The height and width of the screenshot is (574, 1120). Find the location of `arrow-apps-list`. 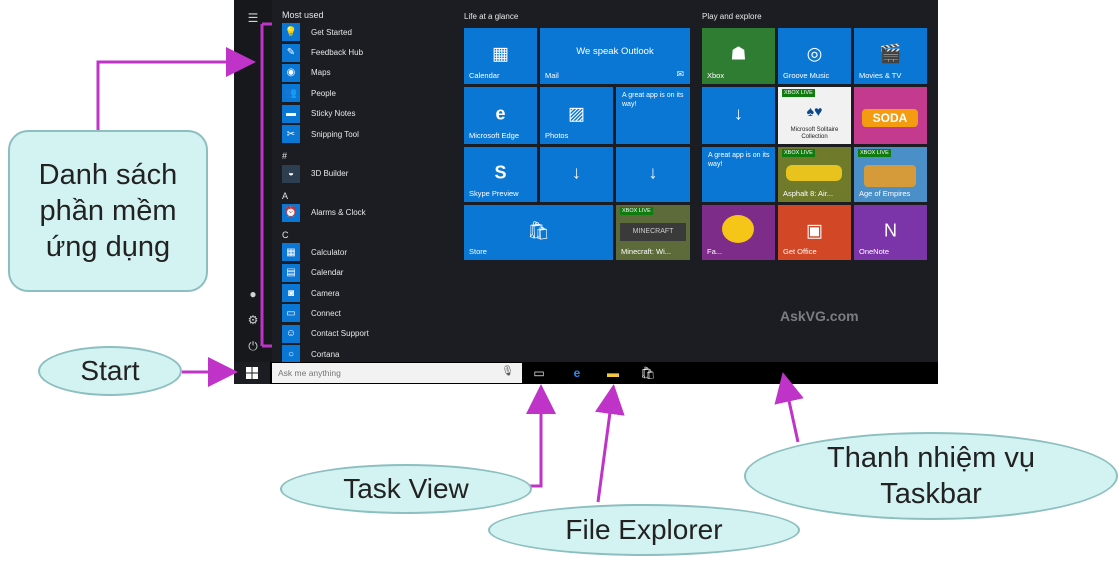

arrow-apps-list is located at coordinates (176, 89).